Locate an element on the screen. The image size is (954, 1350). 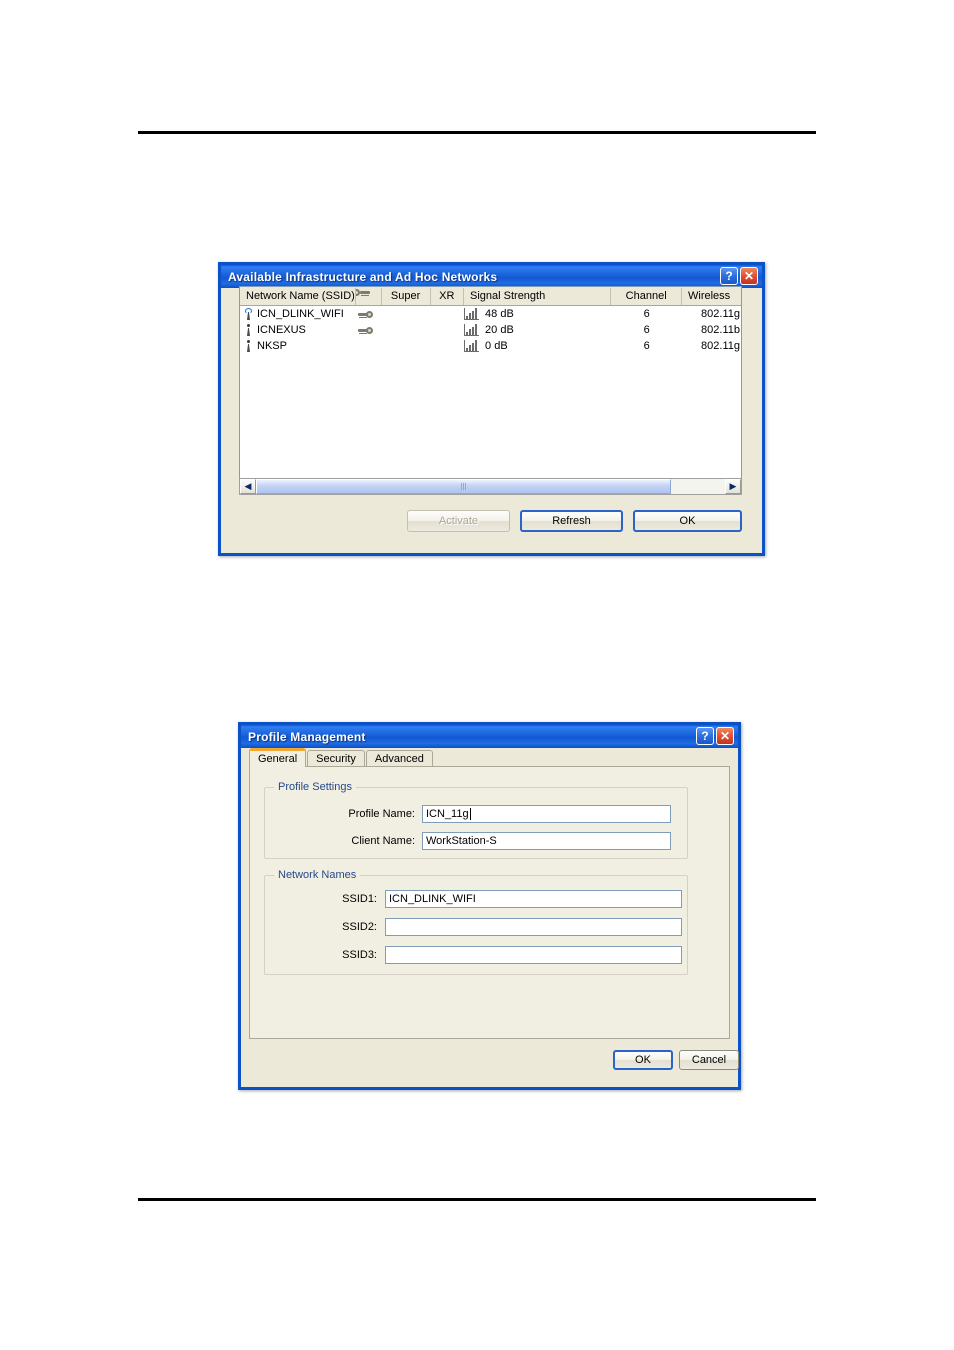
scrollbar-thumb is located at coordinates (463, 486).